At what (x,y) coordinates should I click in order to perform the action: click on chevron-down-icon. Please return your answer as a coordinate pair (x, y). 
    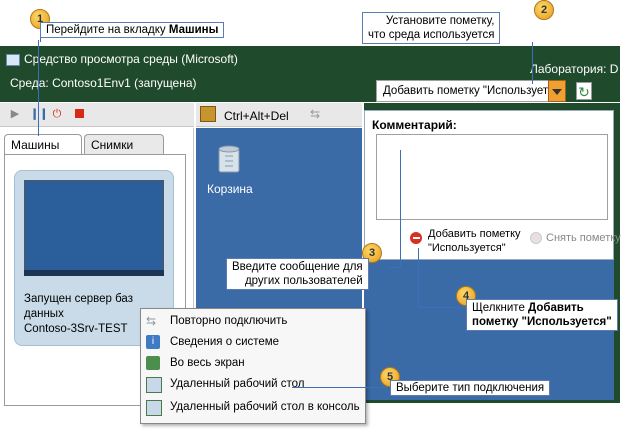
    Looking at the image, I should click on (557, 92).